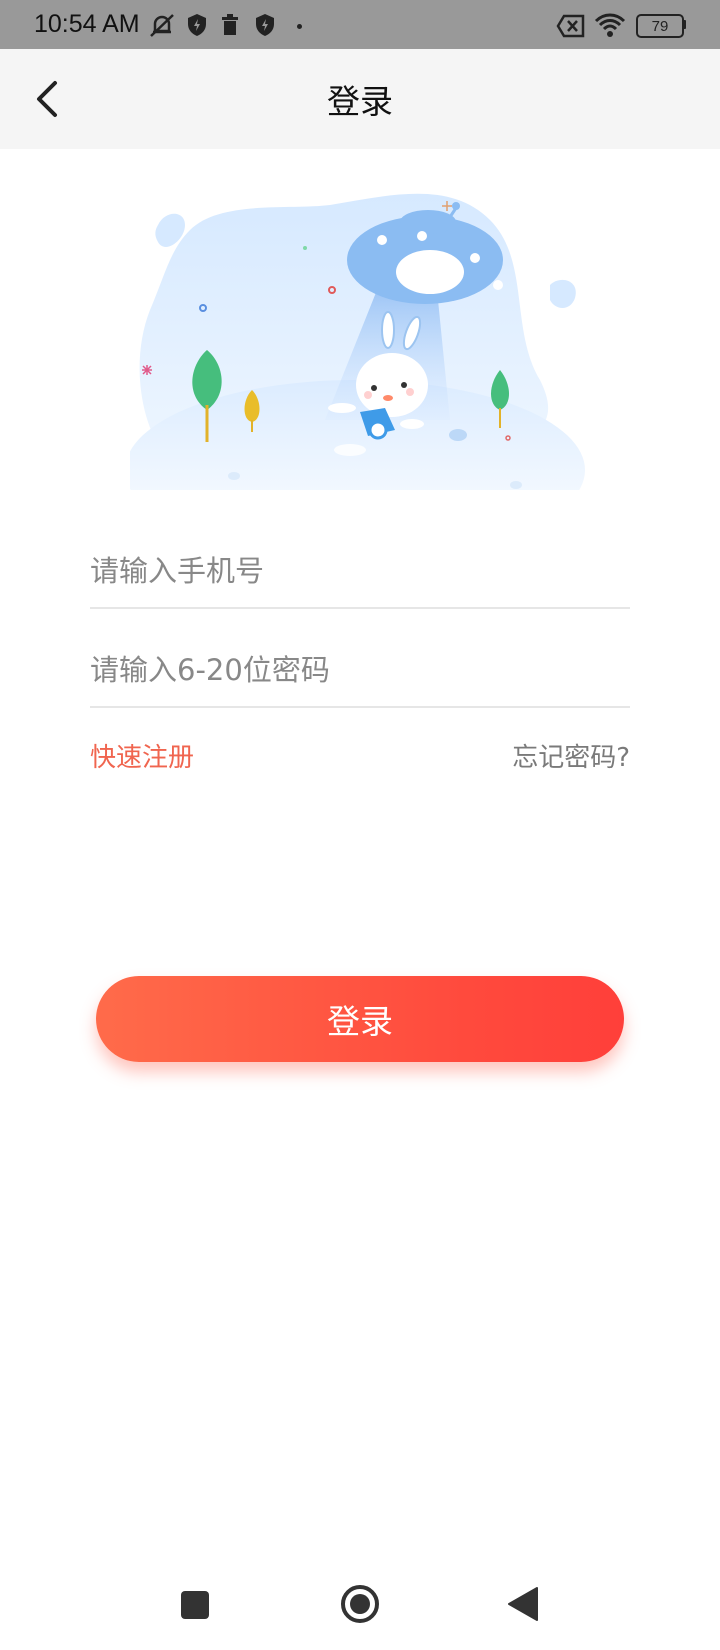 The width and height of the screenshot is (720, 1650). I want to click on status-time: 10:54 AM, so click(87, 24).